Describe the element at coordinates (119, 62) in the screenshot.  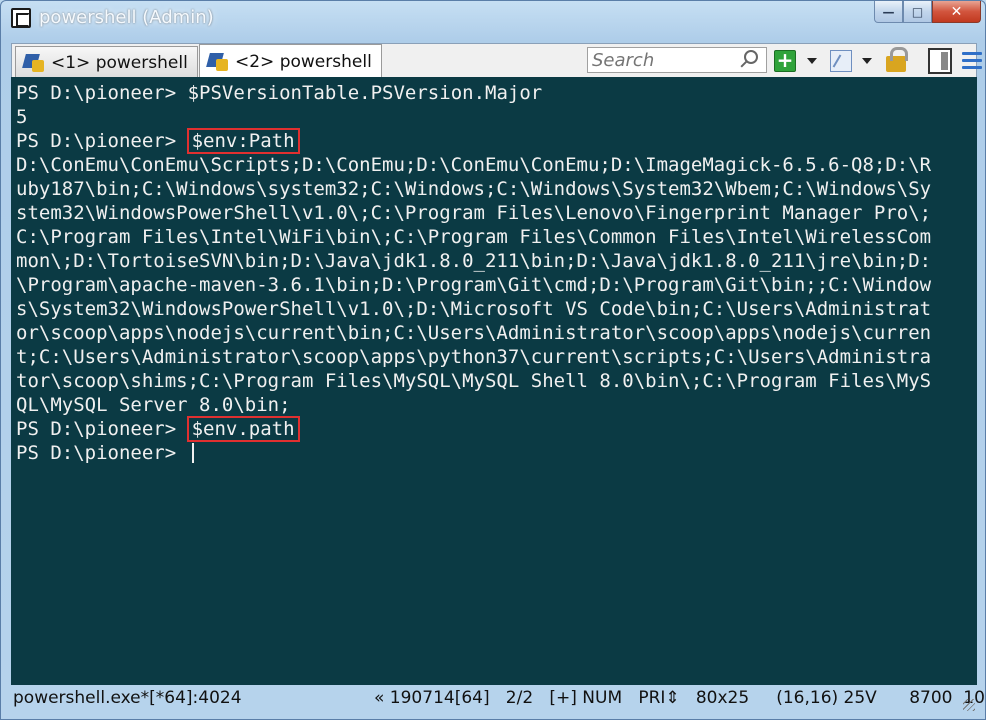
I see `tab-label: <1> powershell` at that location.